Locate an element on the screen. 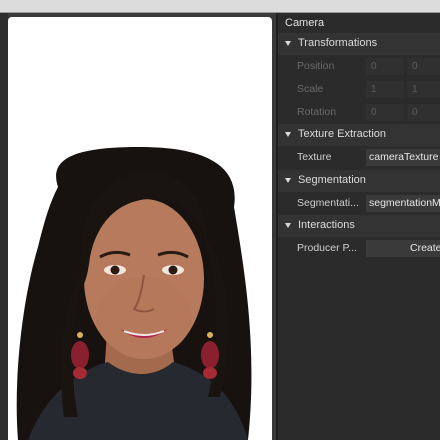 Image resolution: width=440 pixels, height=440 pixels. section-texture-extraction-label: Texture Extraction is located at coordinates (342, 134).